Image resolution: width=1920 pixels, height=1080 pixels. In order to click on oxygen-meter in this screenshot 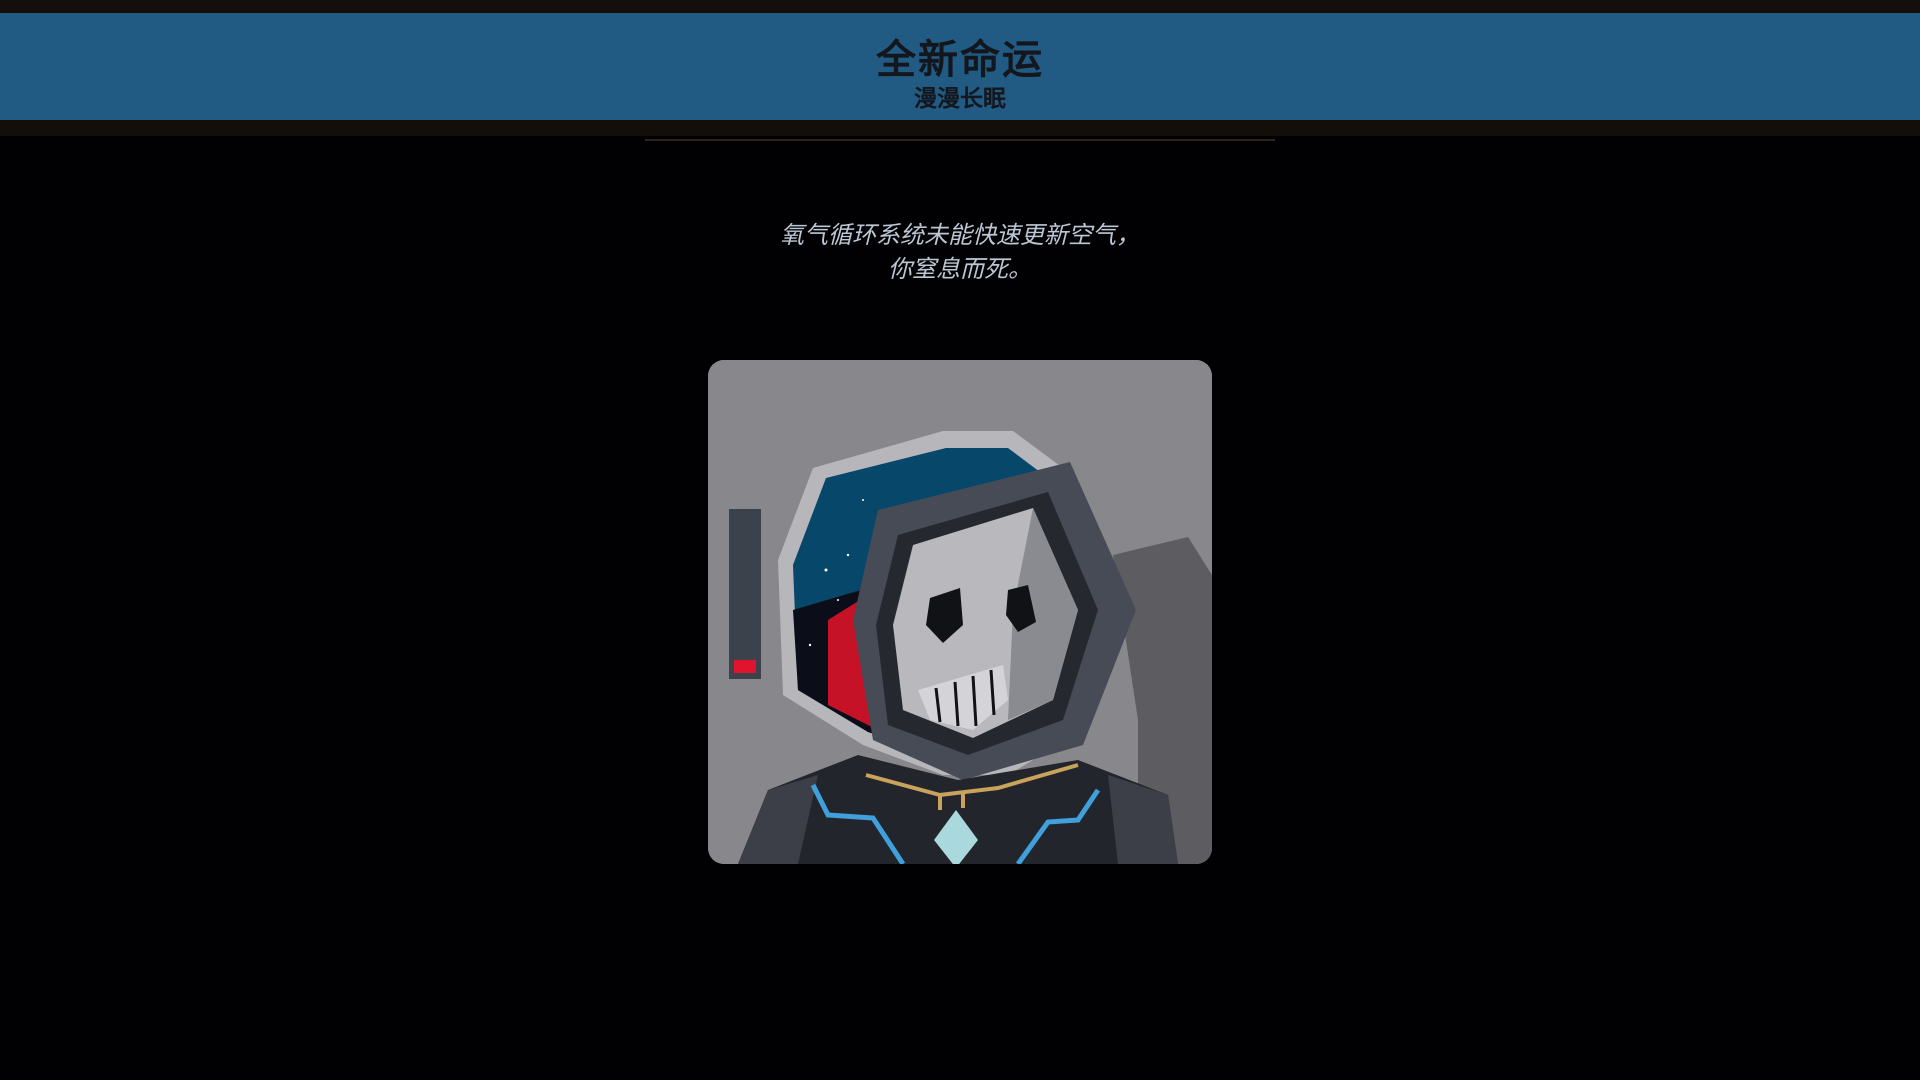, I will do `click(745, 594)`.